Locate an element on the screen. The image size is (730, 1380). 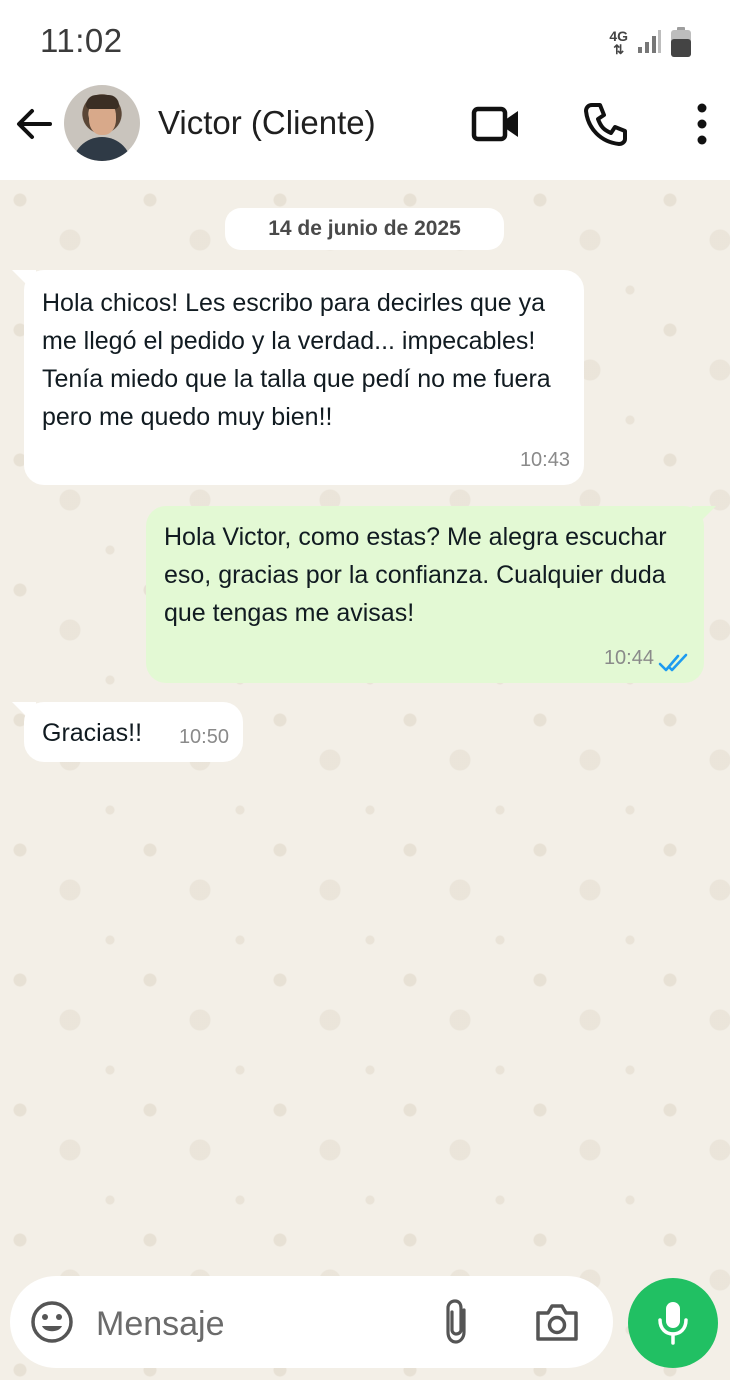
mic-button is located at coordinates (673, 1323).